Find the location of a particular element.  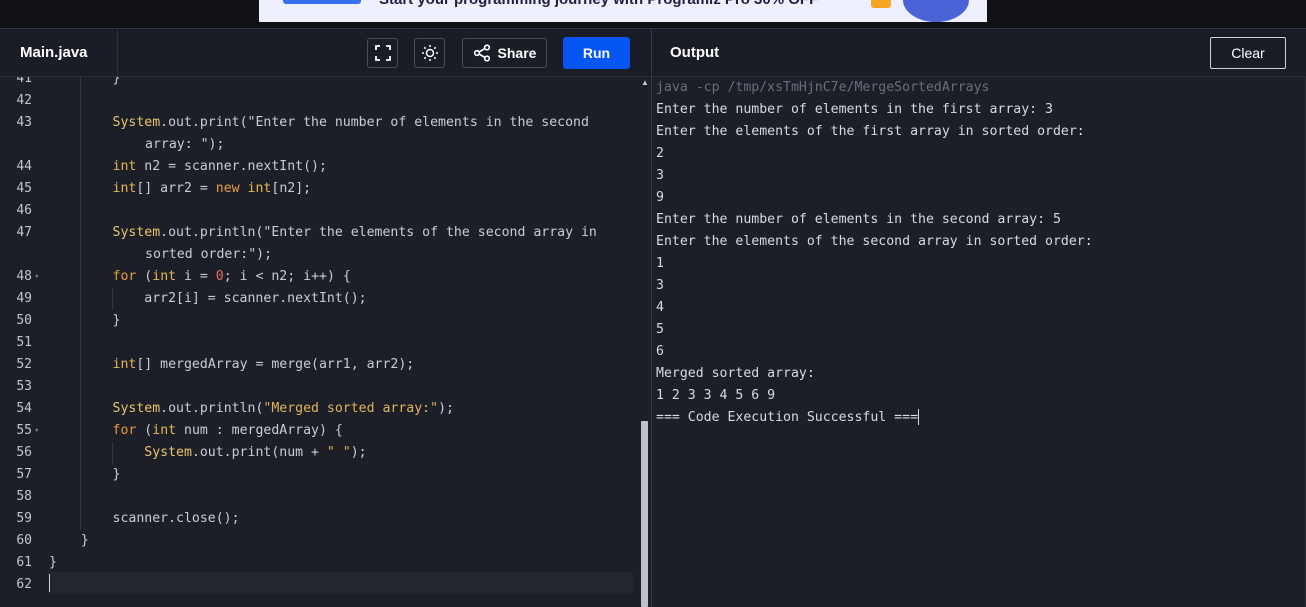

code-line-59: 59 scanner.close(); is located at coordinates (320, 519).